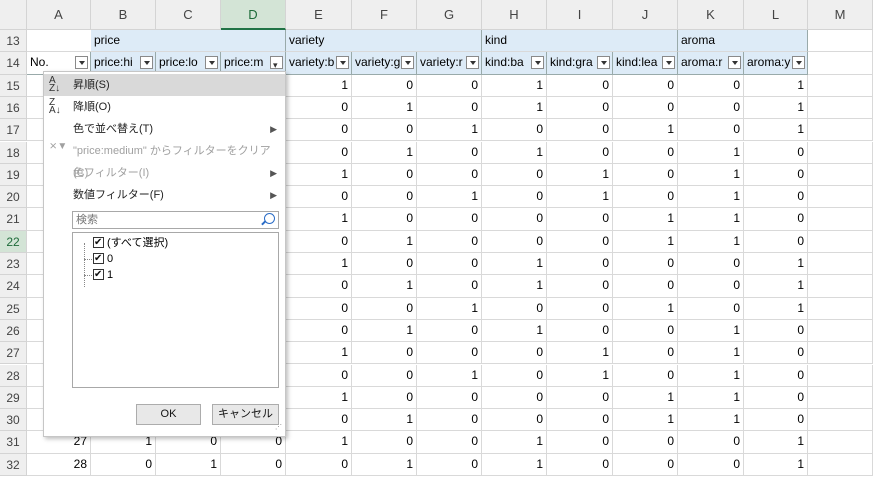  Describe the element at coordinates (319, 63) in the screenshot. I see `header-cell-5: variety:b` at that location.